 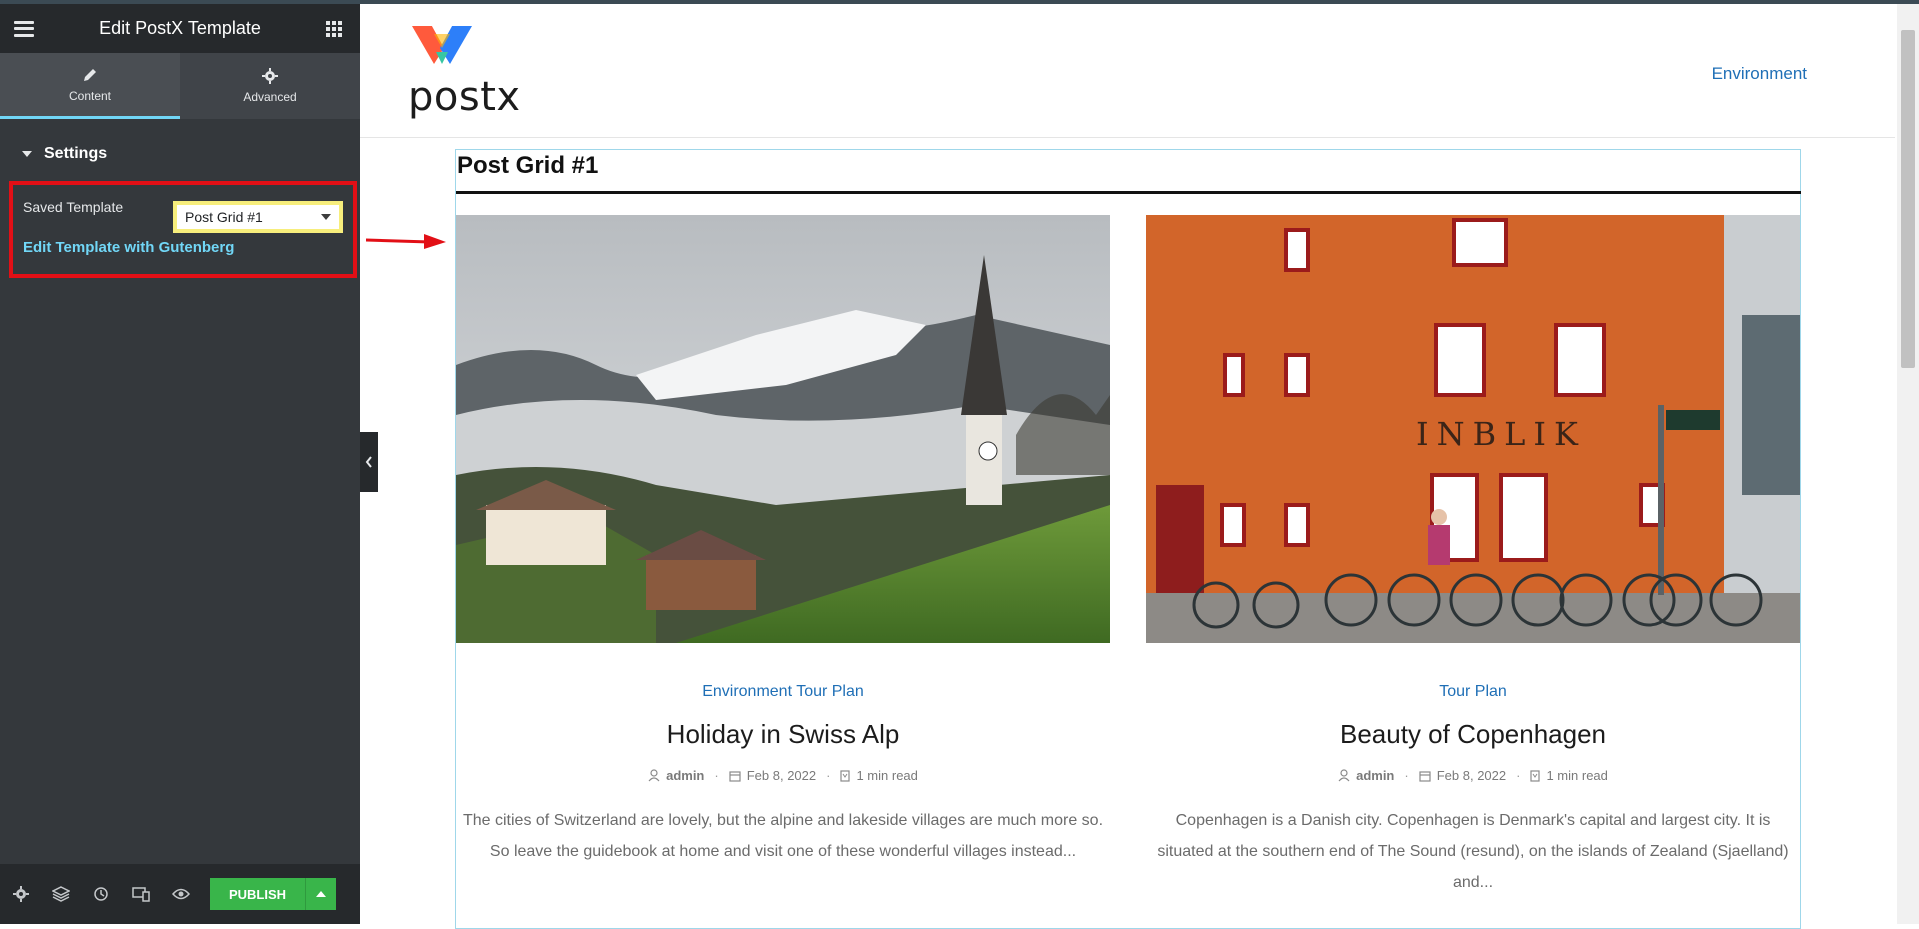 I want to click on saved-template-select: Post Grid #1, so click(x=258, y=217).